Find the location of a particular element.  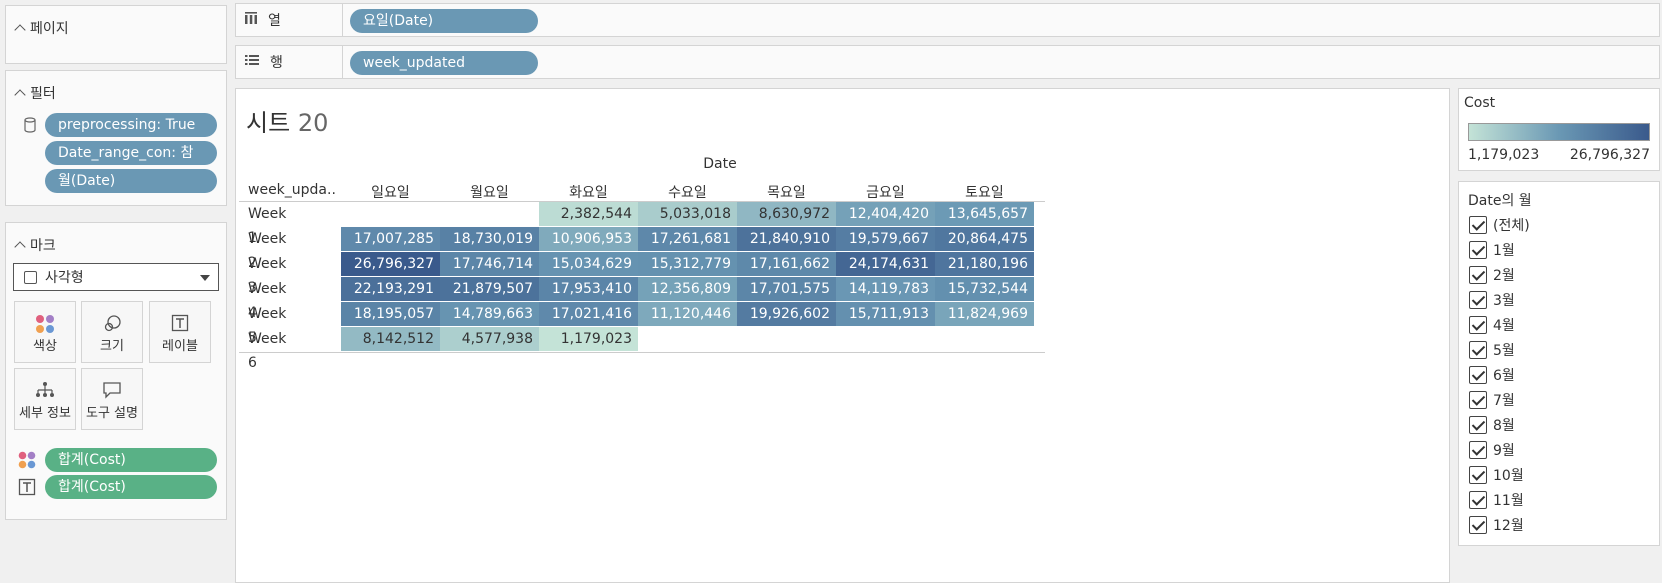

heatmap-cell: 26,796,327 is located at coordinates (390, 264).